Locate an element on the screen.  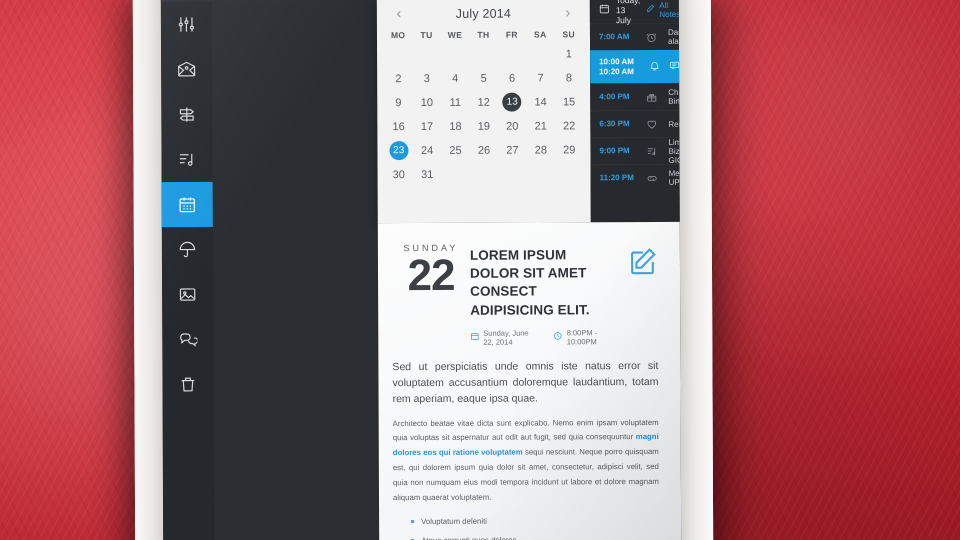
sidebar-item-trash is located at coordinates (187, 384).